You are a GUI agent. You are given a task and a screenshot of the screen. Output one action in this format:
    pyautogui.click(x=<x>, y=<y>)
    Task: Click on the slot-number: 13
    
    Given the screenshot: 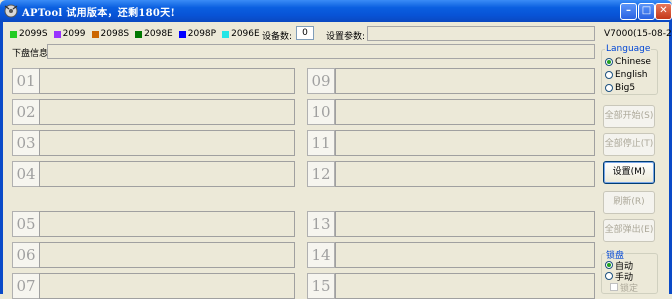 What is the action you would take?
    pyautogui.click(x=321, y=224)
    